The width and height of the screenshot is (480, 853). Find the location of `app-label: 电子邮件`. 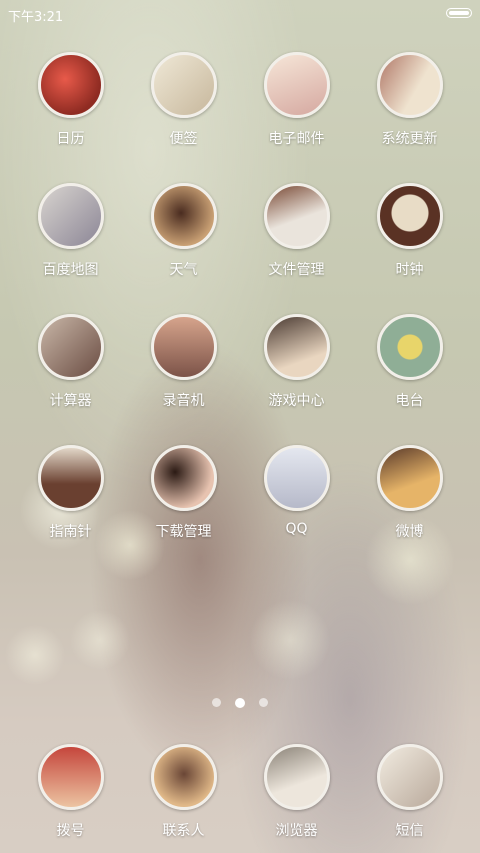

app-label: 电子邮件 is located at coordinates (296, 139).